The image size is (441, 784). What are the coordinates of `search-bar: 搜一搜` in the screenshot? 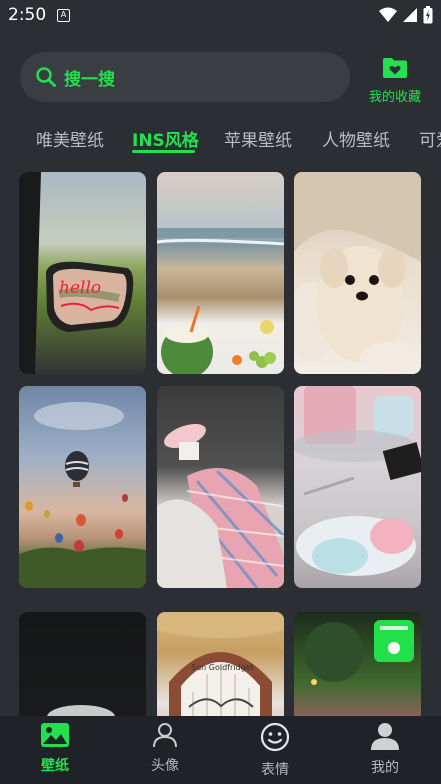 It's located at (185, 77).